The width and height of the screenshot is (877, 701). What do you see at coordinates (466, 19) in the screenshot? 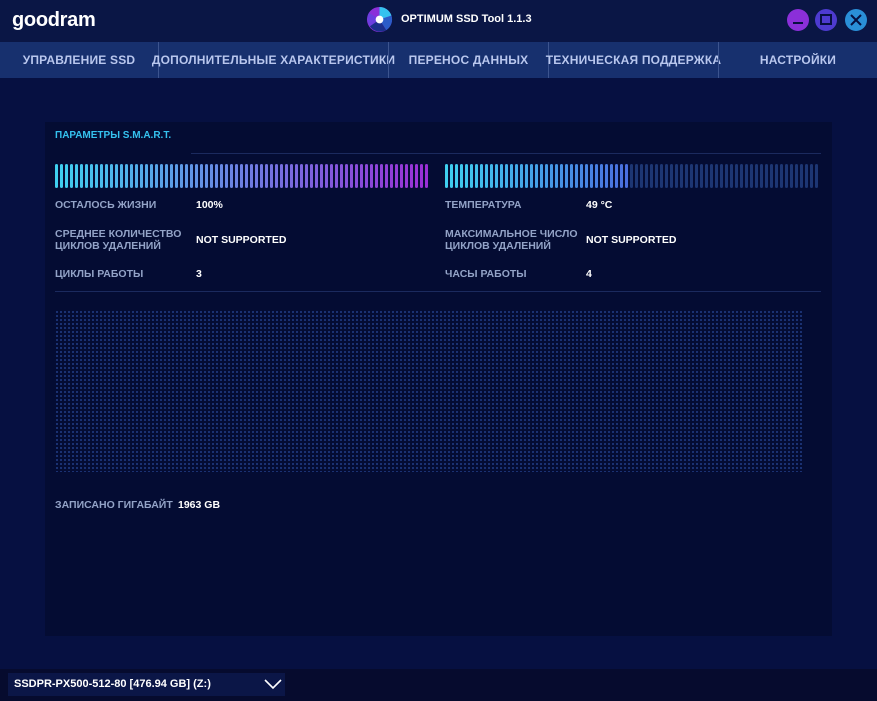
I see `app-title: OPTIMUM SSD Tool 1.1.3` at bounding box center [466, 19].